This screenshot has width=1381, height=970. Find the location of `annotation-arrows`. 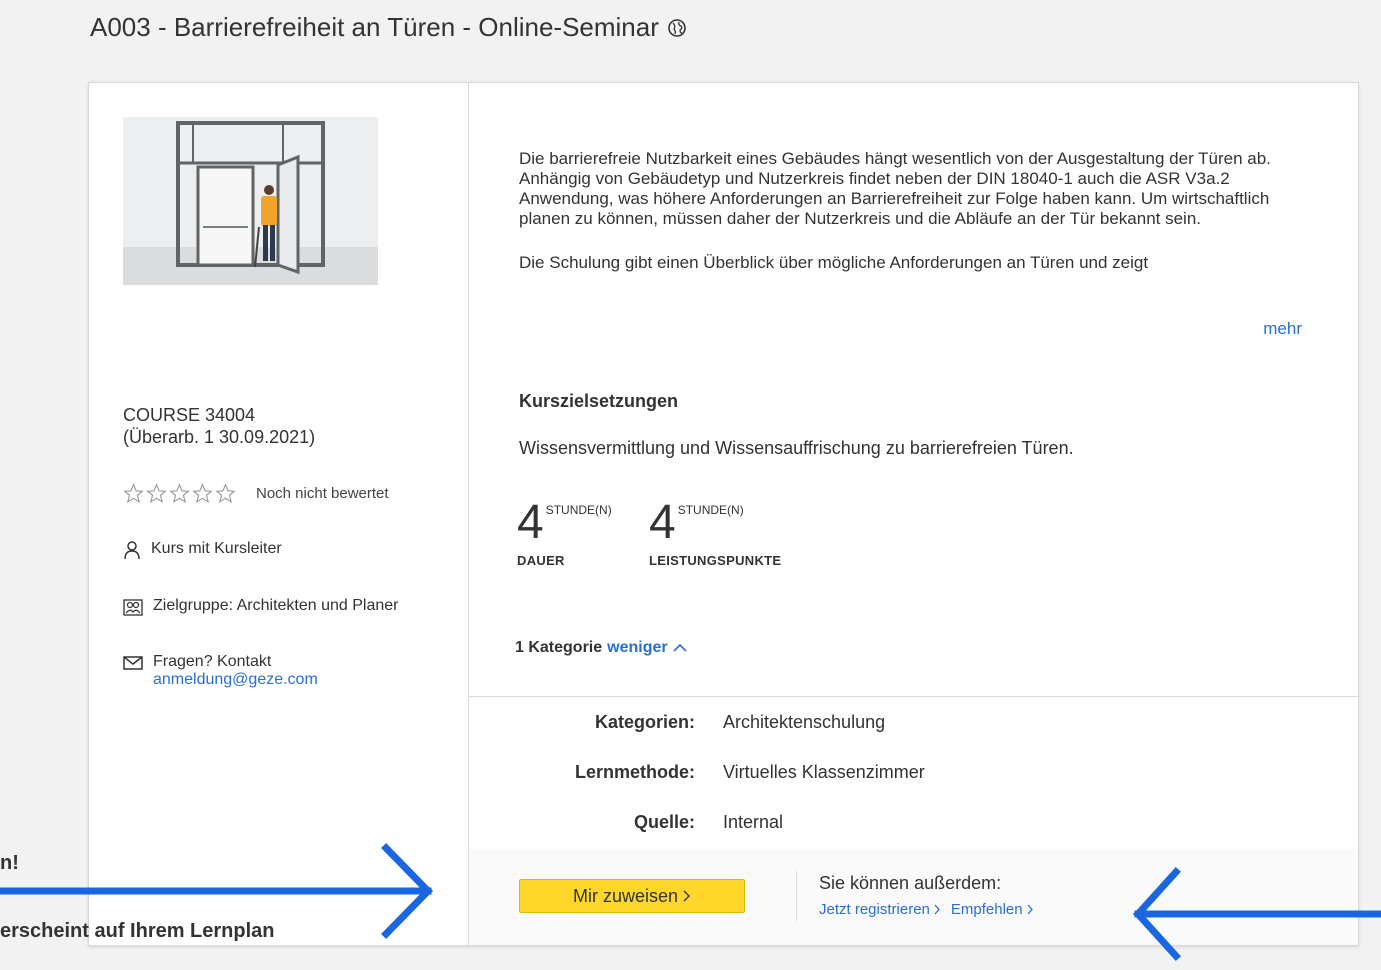

annotation-arrows is located at coordinates (690, 902).